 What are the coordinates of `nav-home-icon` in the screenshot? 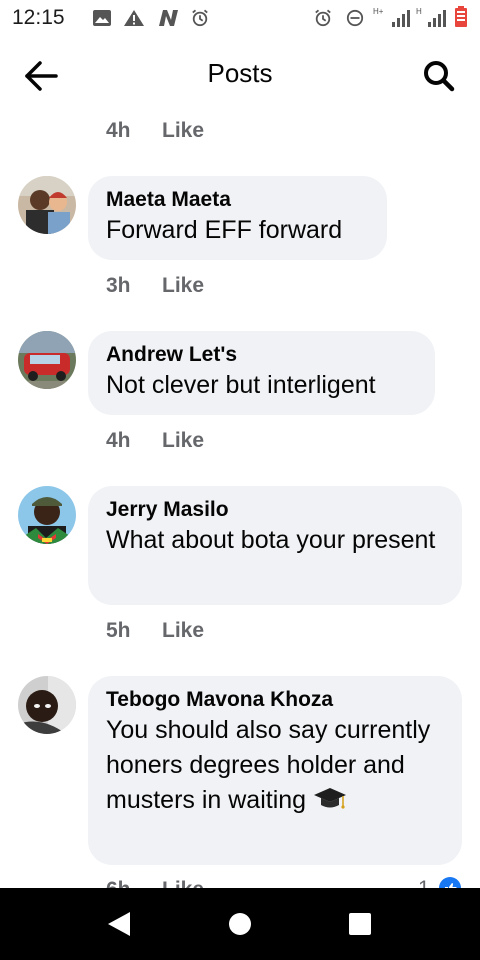 It's located at (240, 924).